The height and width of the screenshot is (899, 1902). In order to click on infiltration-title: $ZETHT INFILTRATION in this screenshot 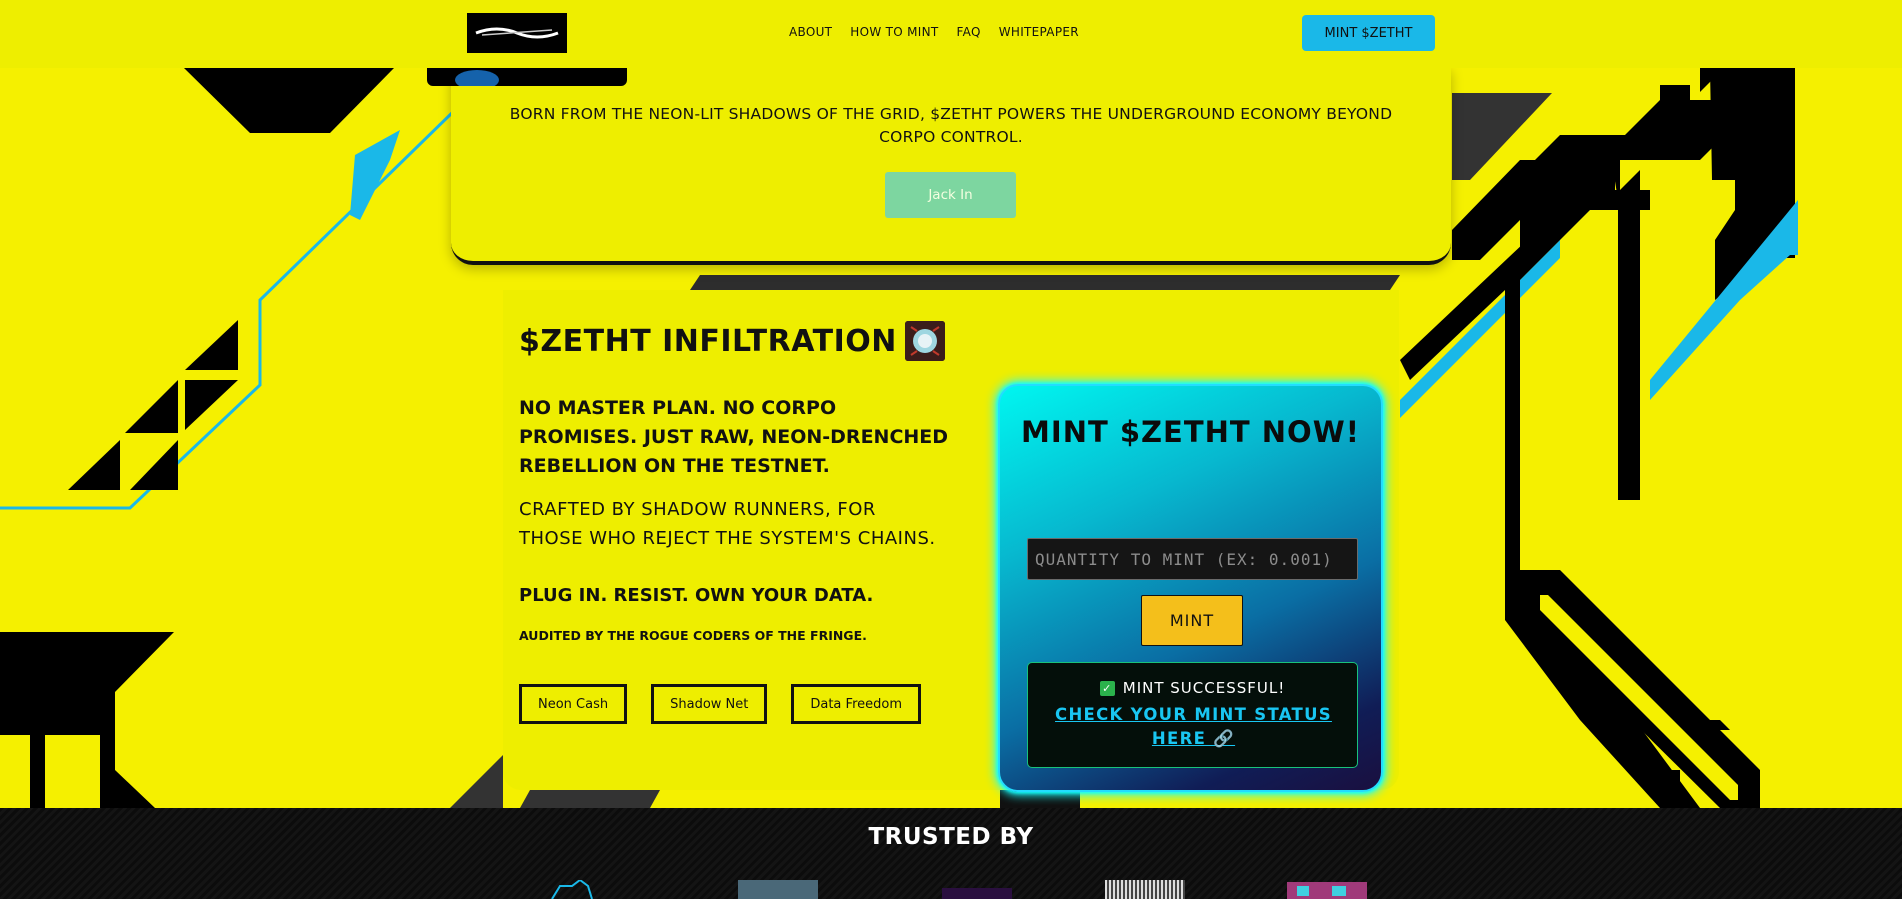, I will do `click(732, 341)`.